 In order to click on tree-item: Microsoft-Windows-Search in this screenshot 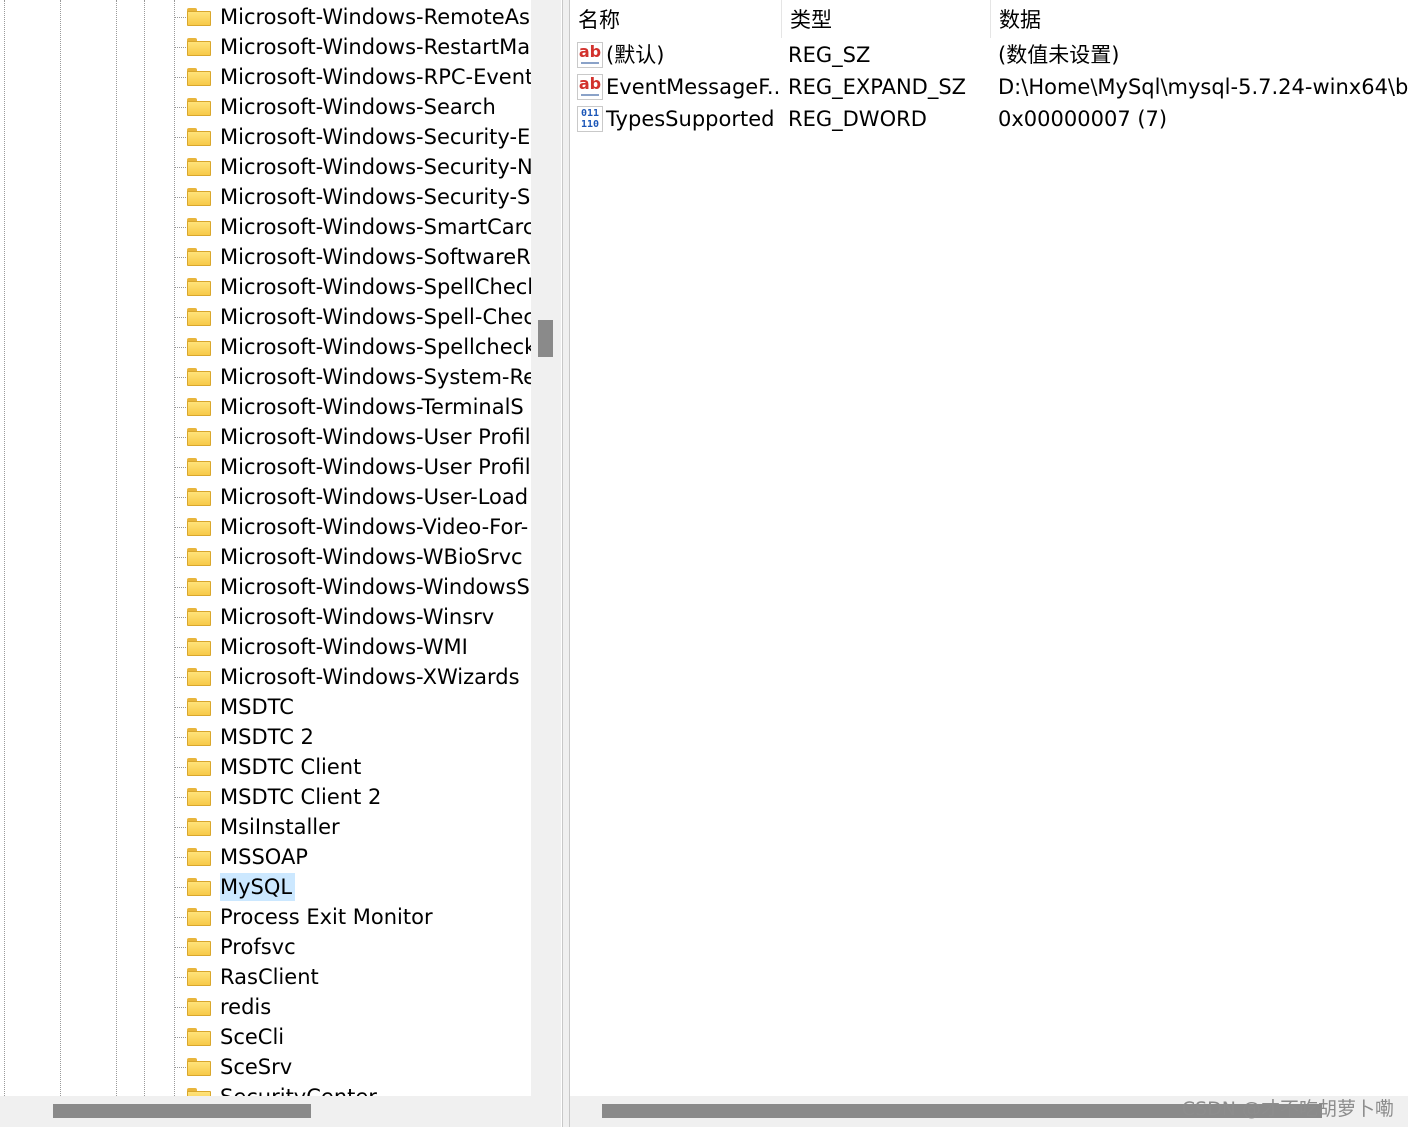, I will do `click(352, 107)`.